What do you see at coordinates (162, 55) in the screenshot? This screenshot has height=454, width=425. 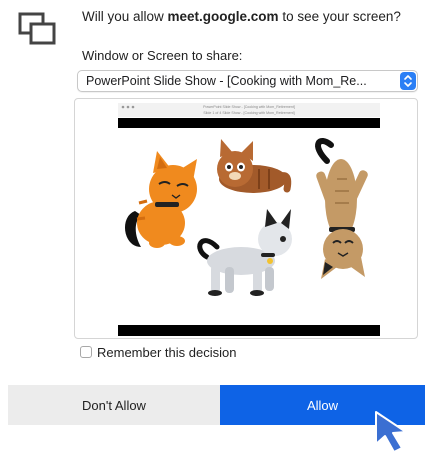 I see `source-label: Window or Screen to share:` at bounding box center [162, 55].